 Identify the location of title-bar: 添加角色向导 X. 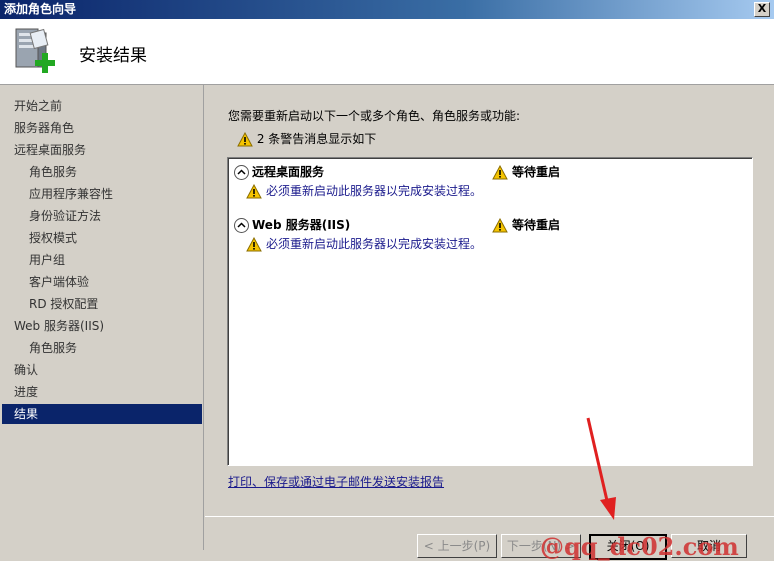
(387, 9).